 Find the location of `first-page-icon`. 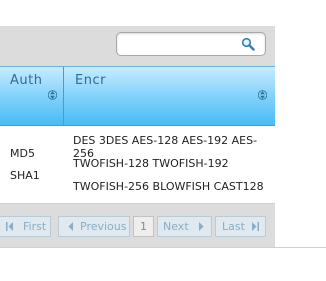

first-page-icon is located at coordinates (9, 226).